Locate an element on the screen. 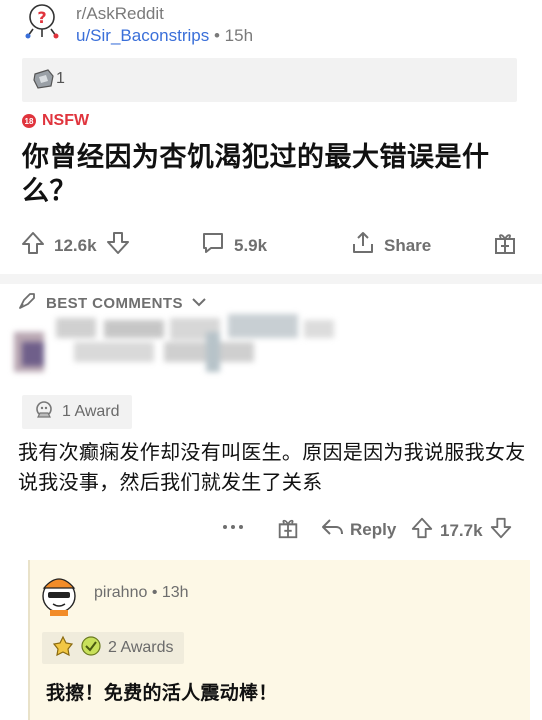 The image size is (542, 720). comment-gift-button is located at coordinates (288, 530).